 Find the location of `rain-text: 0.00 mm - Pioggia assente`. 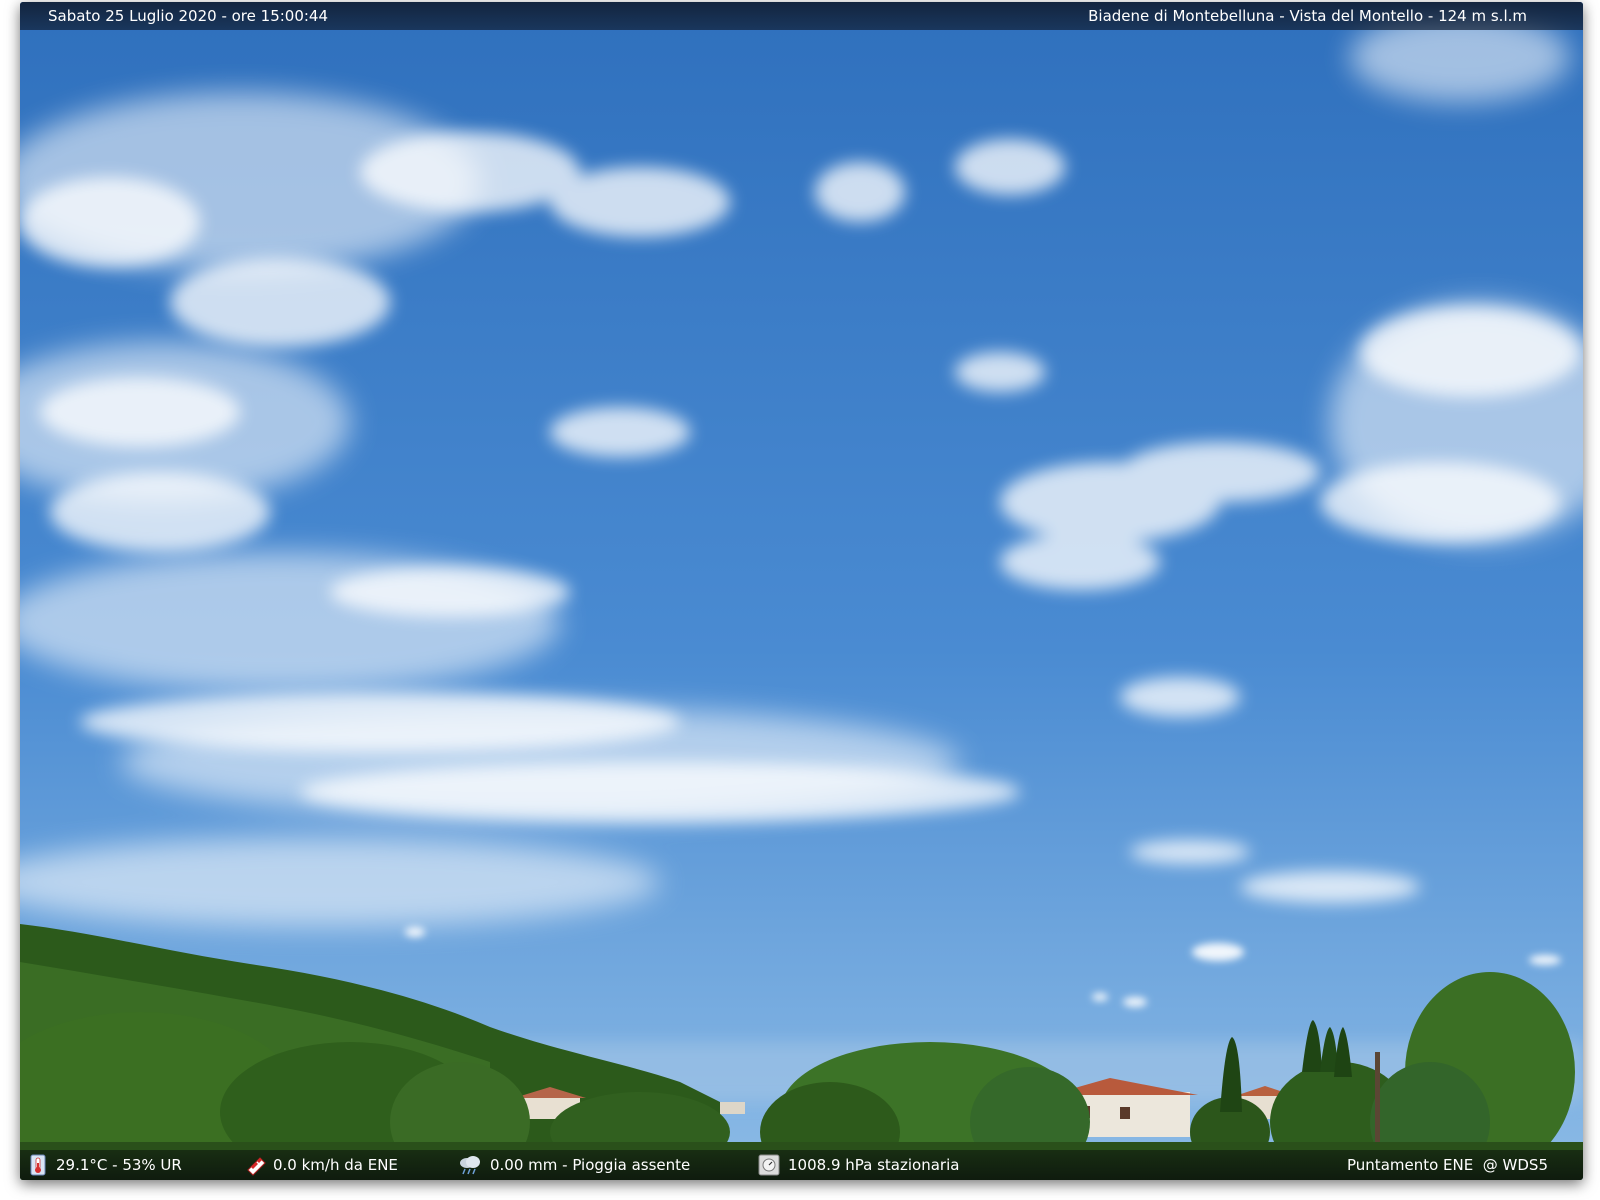

rain-text: 0.00 mm - Pioggia assente is located at coordinates (590, 1165).